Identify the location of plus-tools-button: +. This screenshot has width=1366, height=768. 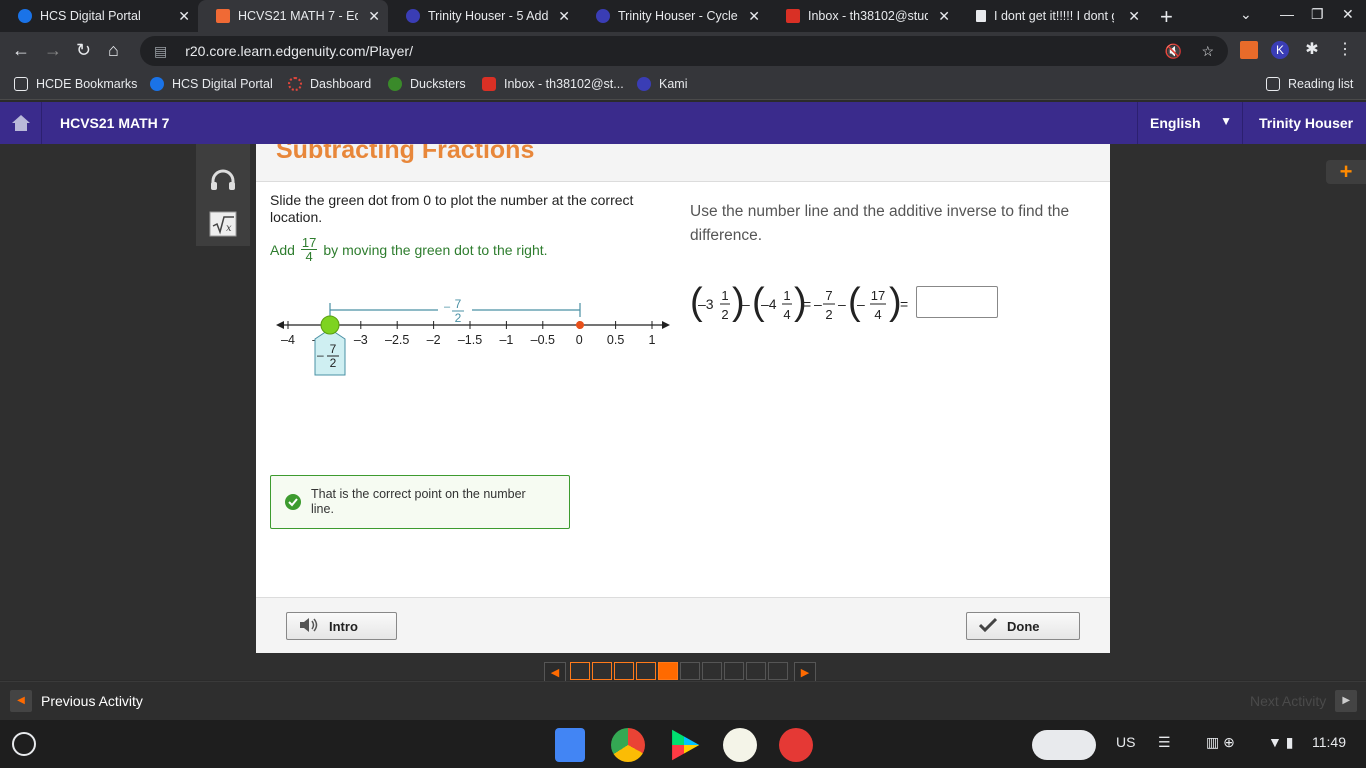
(1346, 172).